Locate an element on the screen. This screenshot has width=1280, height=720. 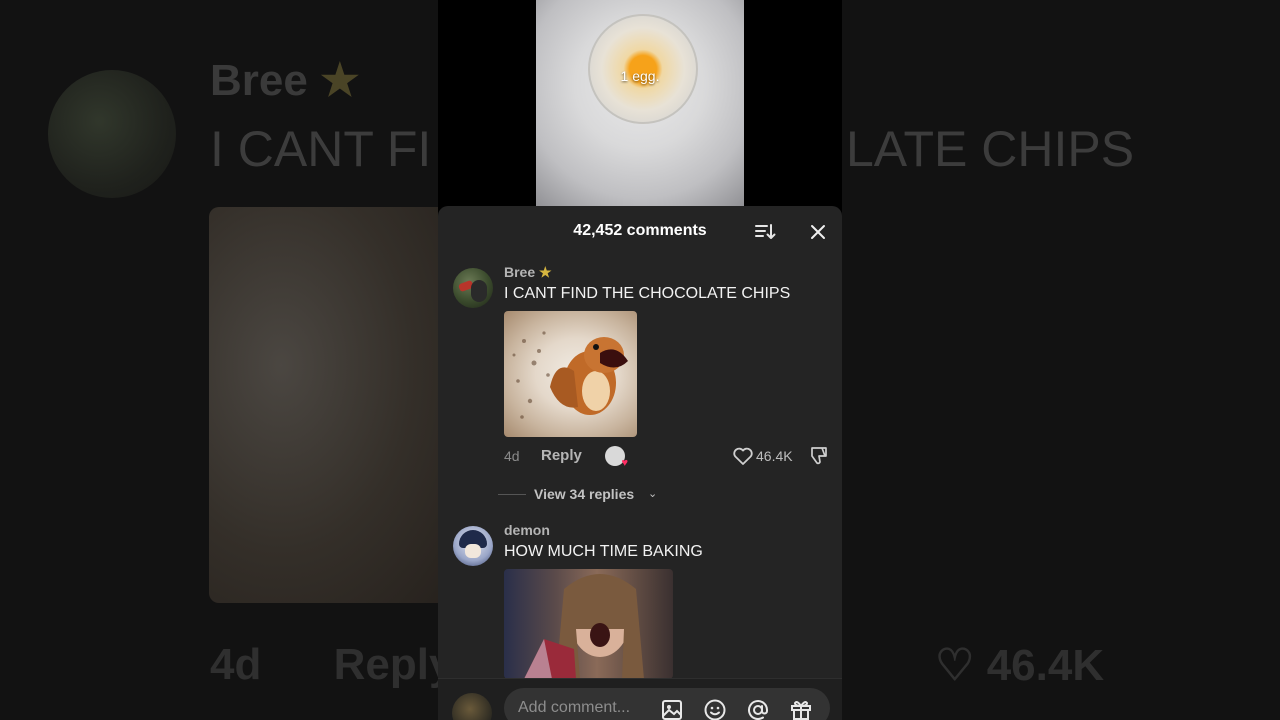
comment-text: I CANT FIND THE CHOCOLATE CHIPS is located at coordinates (647, 293).